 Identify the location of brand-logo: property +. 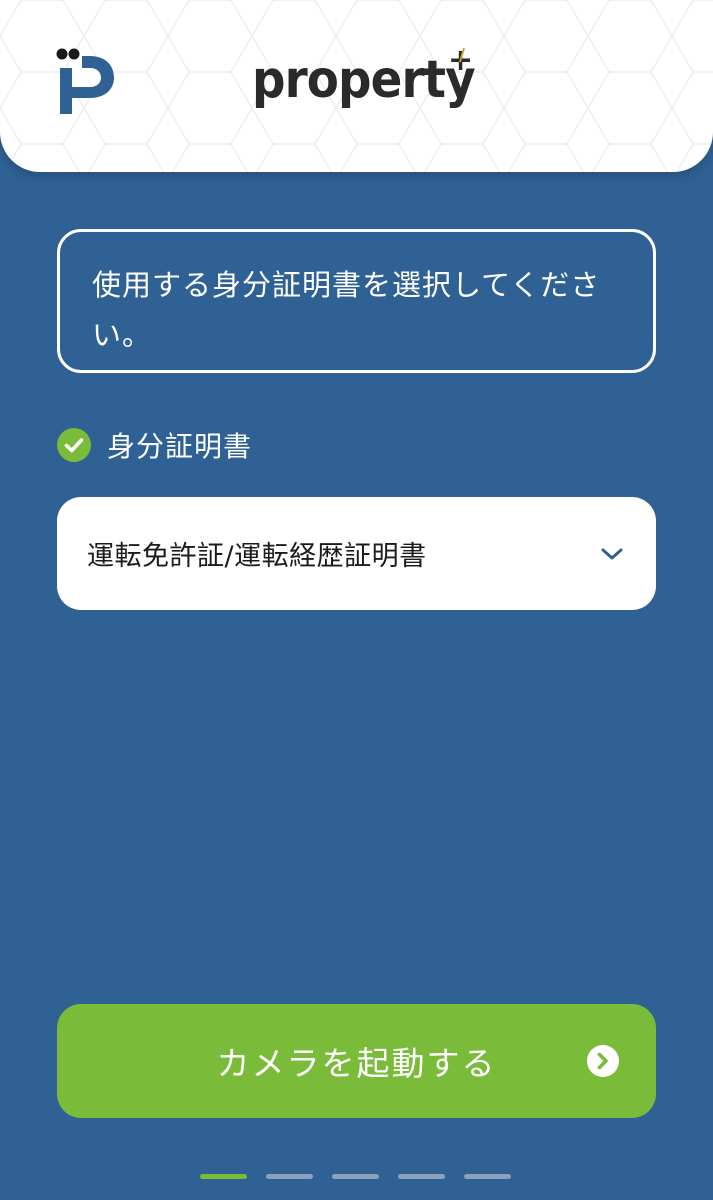
(375, 84).